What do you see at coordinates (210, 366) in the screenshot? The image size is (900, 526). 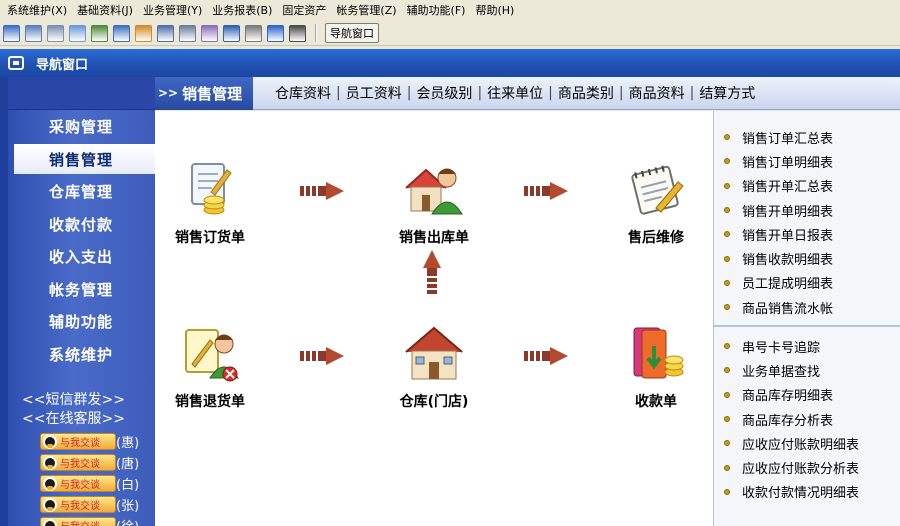 I see `node-sales-return: 销售退货单` at bounding box center [210, 366].